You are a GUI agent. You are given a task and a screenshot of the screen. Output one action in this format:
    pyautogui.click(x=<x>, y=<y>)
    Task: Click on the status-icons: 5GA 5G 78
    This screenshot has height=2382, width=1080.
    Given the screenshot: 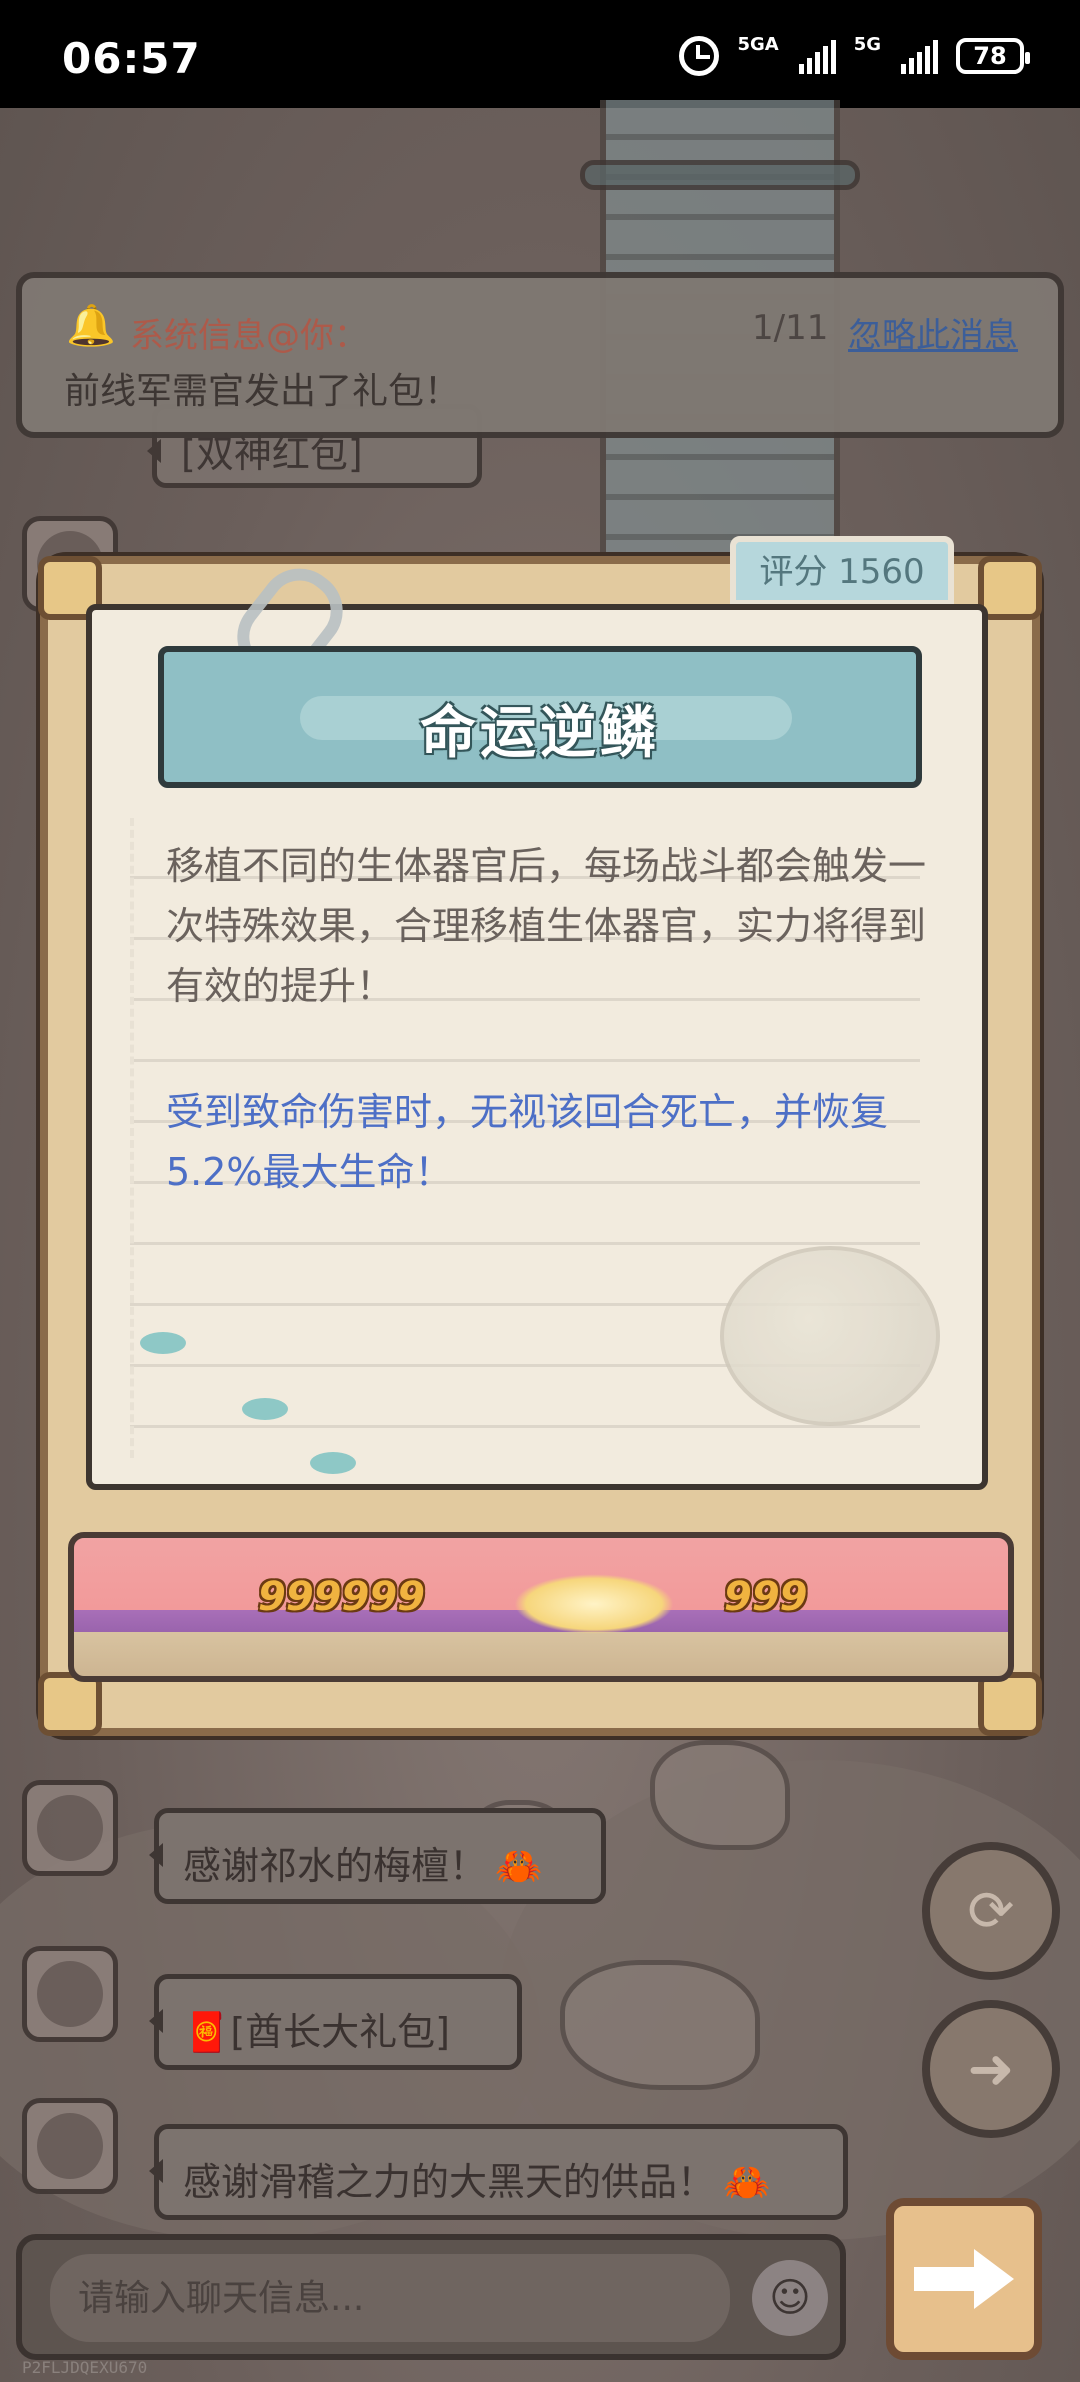 What is the action you would take?
    pyautogui.click(x=854, y=55)
    